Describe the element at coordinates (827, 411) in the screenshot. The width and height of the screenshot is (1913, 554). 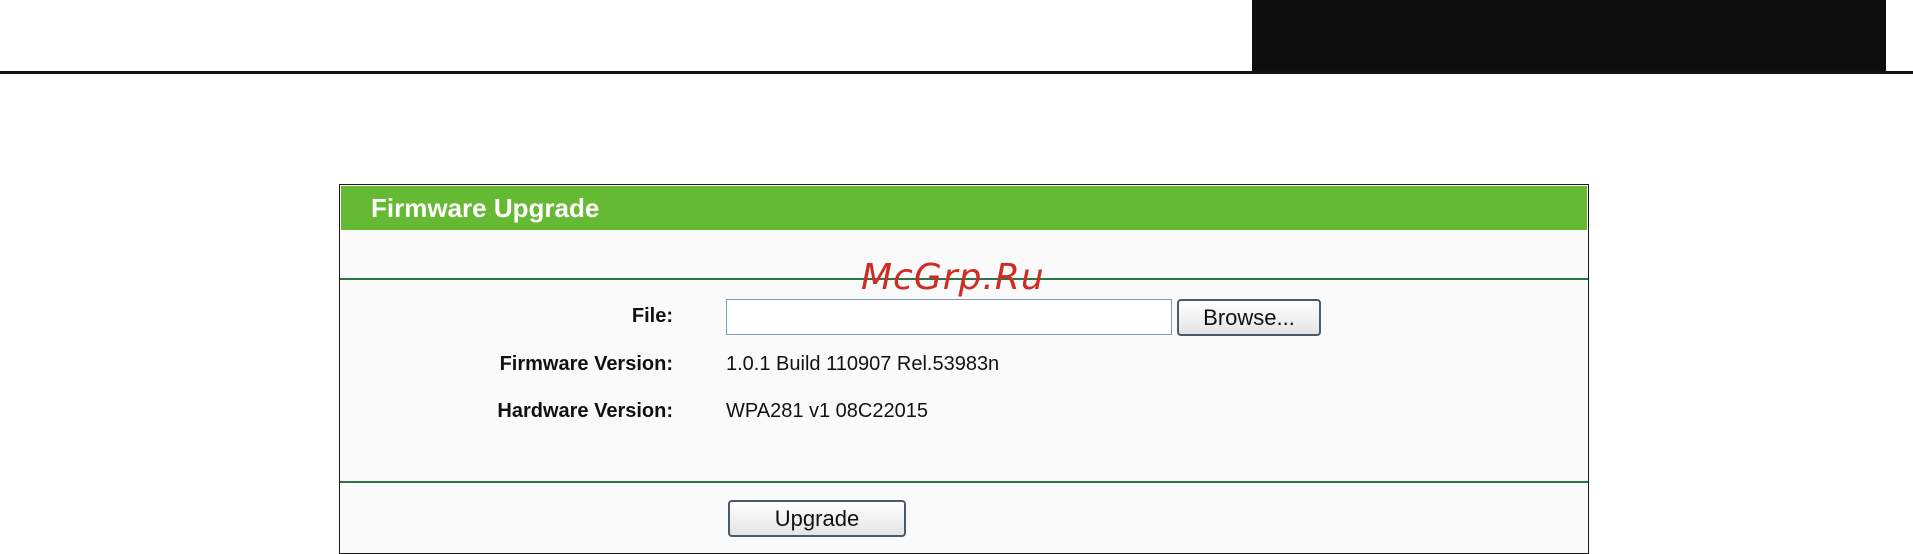
I see `hardware-version-value: WPA281 v1 08C22015` at that location.